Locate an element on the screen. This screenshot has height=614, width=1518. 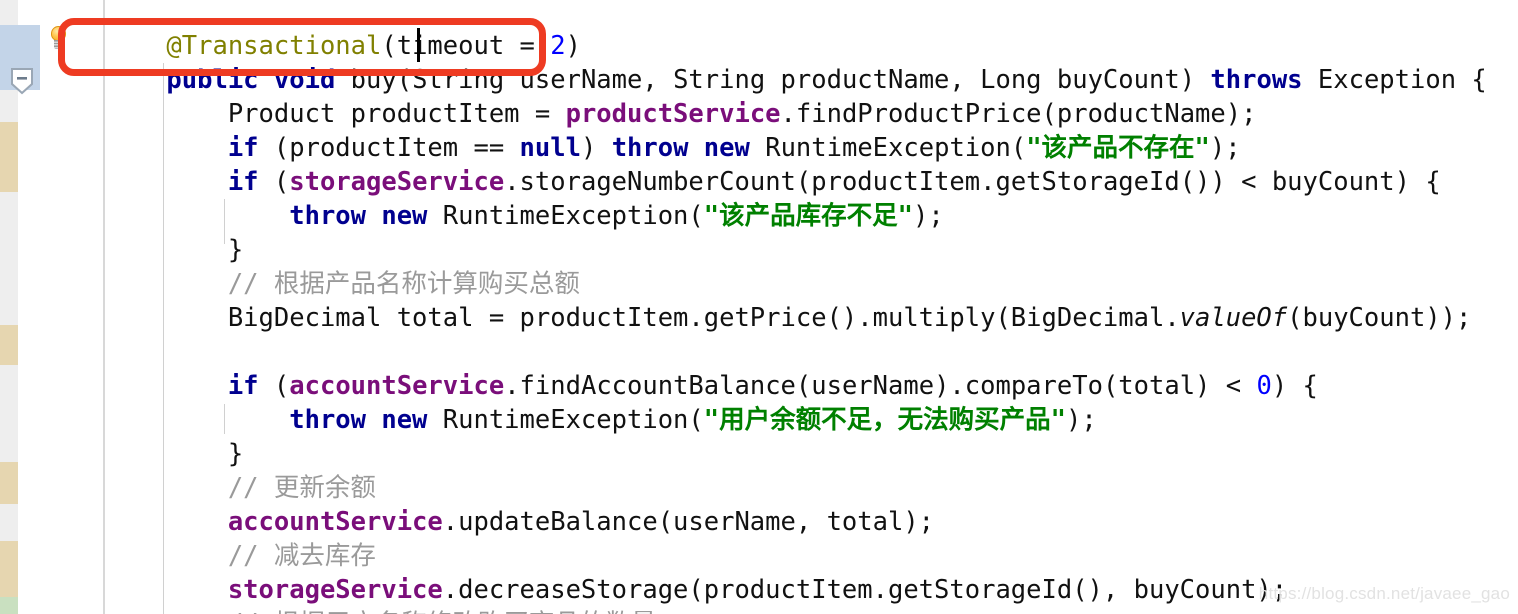
code-token-plain: (buyCount)); is located at coordinates (1379, 318).